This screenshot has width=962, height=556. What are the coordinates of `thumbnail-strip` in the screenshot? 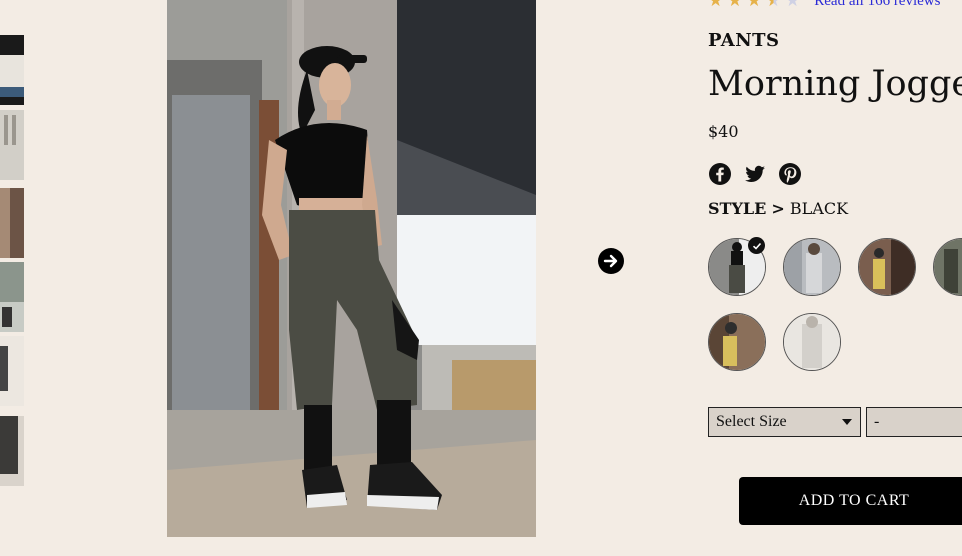 It's located at (12, 278).